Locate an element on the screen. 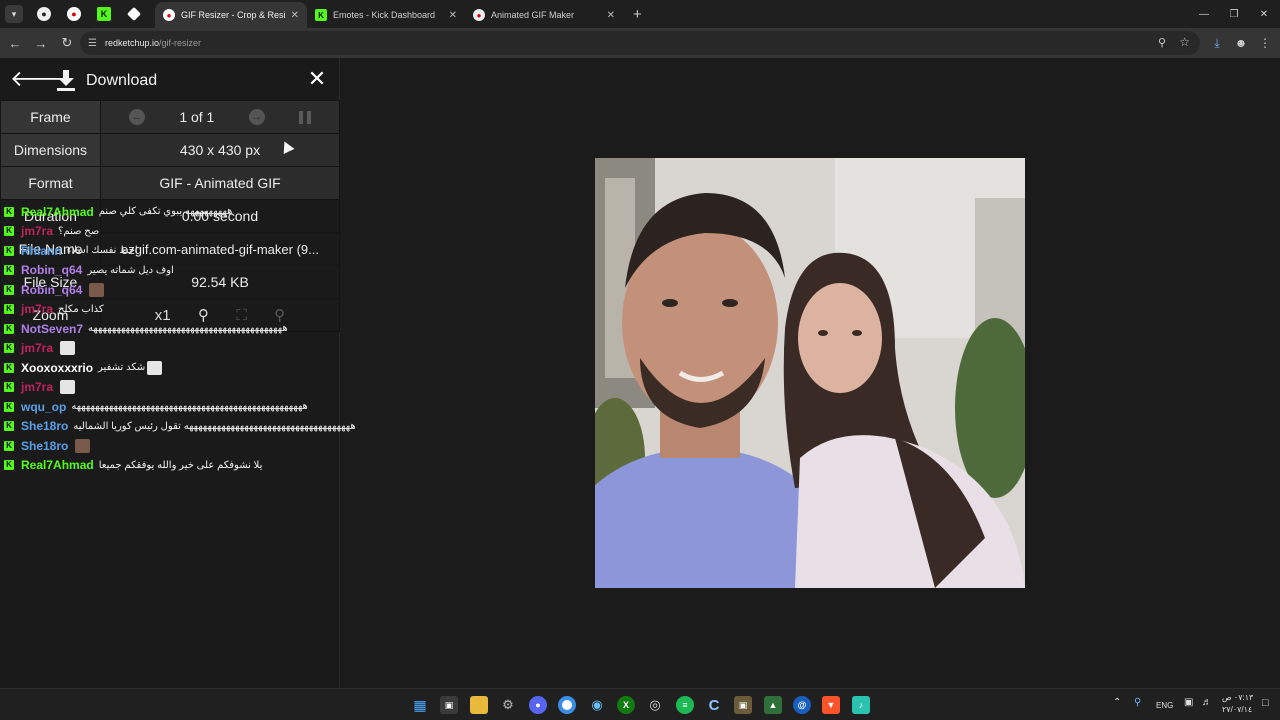 Image resolution: width=1280 pixels, height=720 pixels. app-c-icon: C is located at coordinates (714, 705).